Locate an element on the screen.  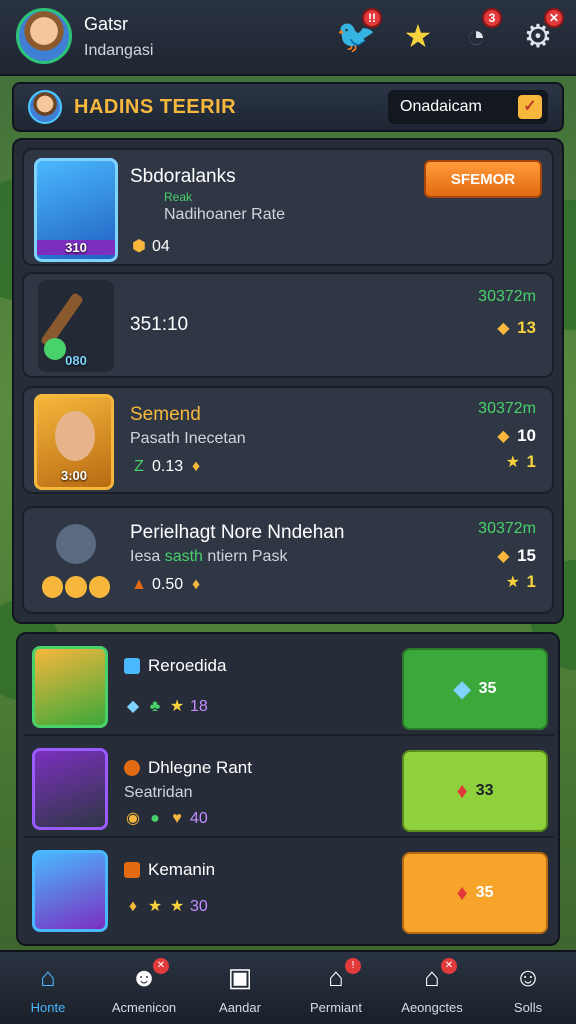
list-item: Dhlegne Rant Seatridan ◉ ● ♥ 40 ♦ 33 is located at coordinates (289, 789).